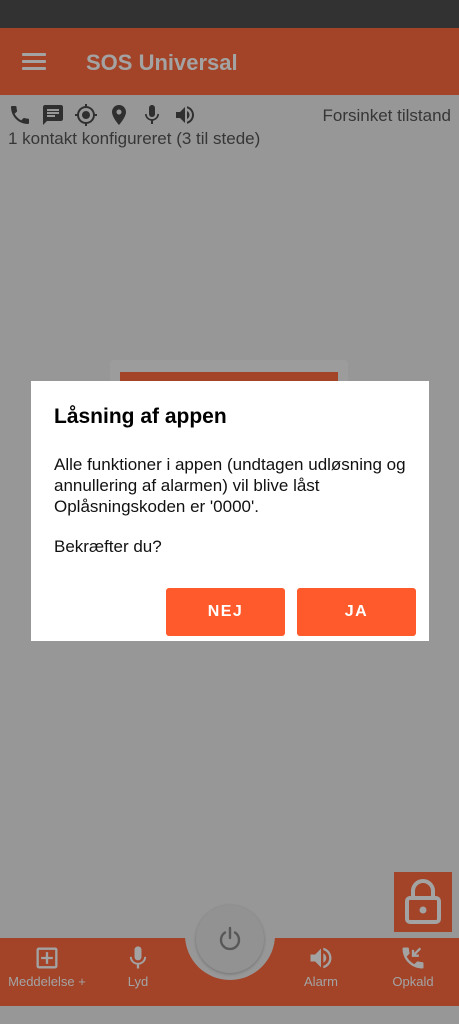 The height and width of the screenshot is (1024, 459). What do you see at coordinates (225, 612) in the screenshot?
I see `no-button: NEJ` at bounding box center [225, 612].